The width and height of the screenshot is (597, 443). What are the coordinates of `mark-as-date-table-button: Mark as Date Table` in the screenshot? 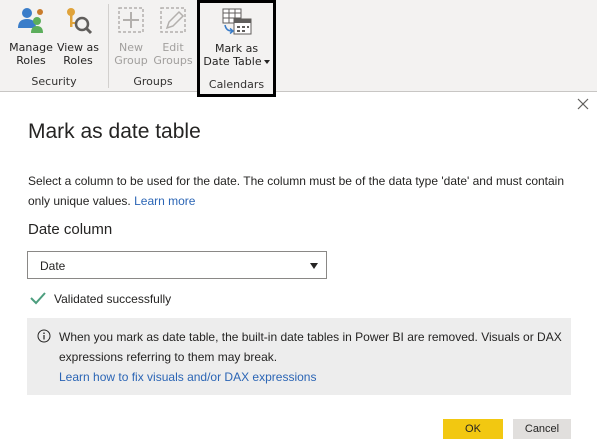 It's located at (236, 36).